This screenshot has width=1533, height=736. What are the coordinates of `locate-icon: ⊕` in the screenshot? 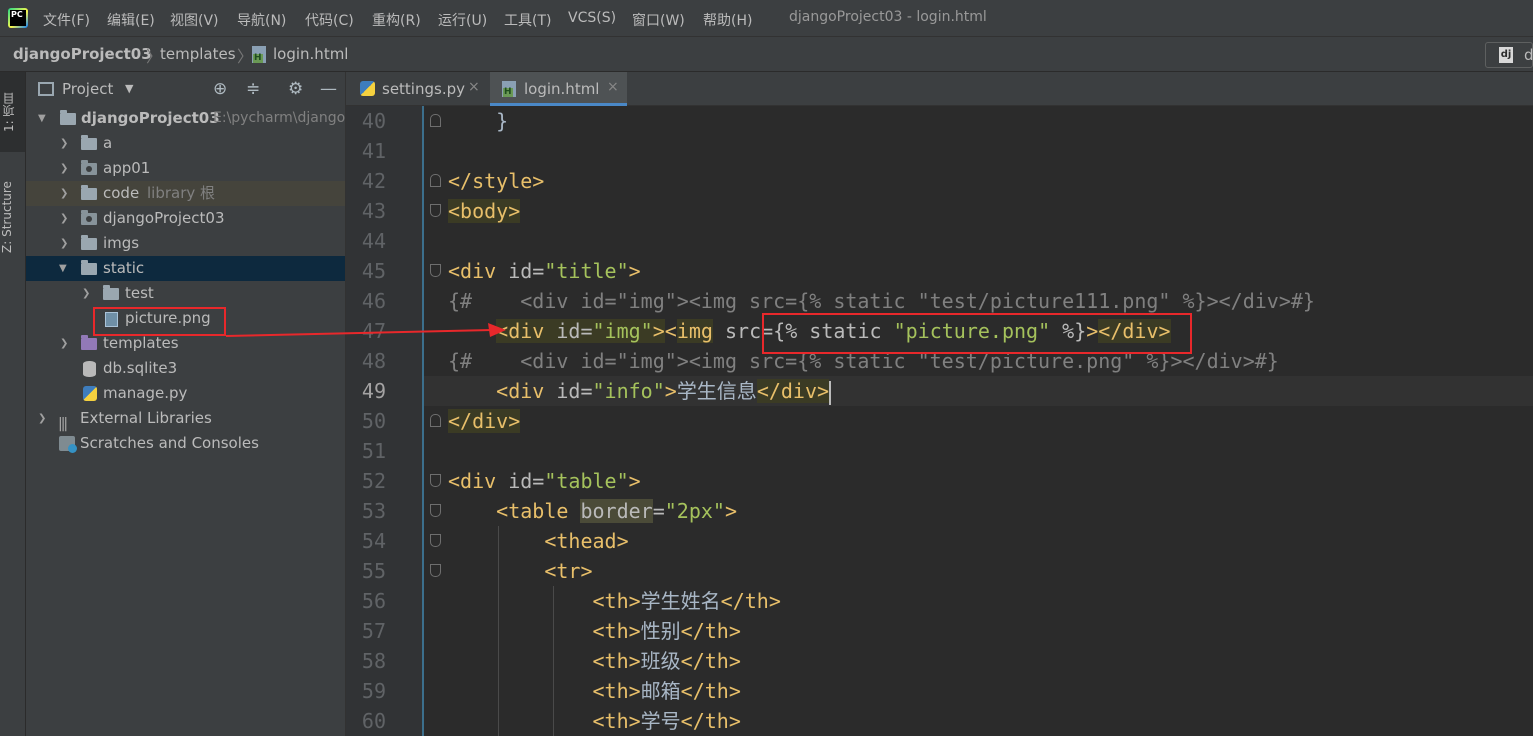 It's located at (220, 89).